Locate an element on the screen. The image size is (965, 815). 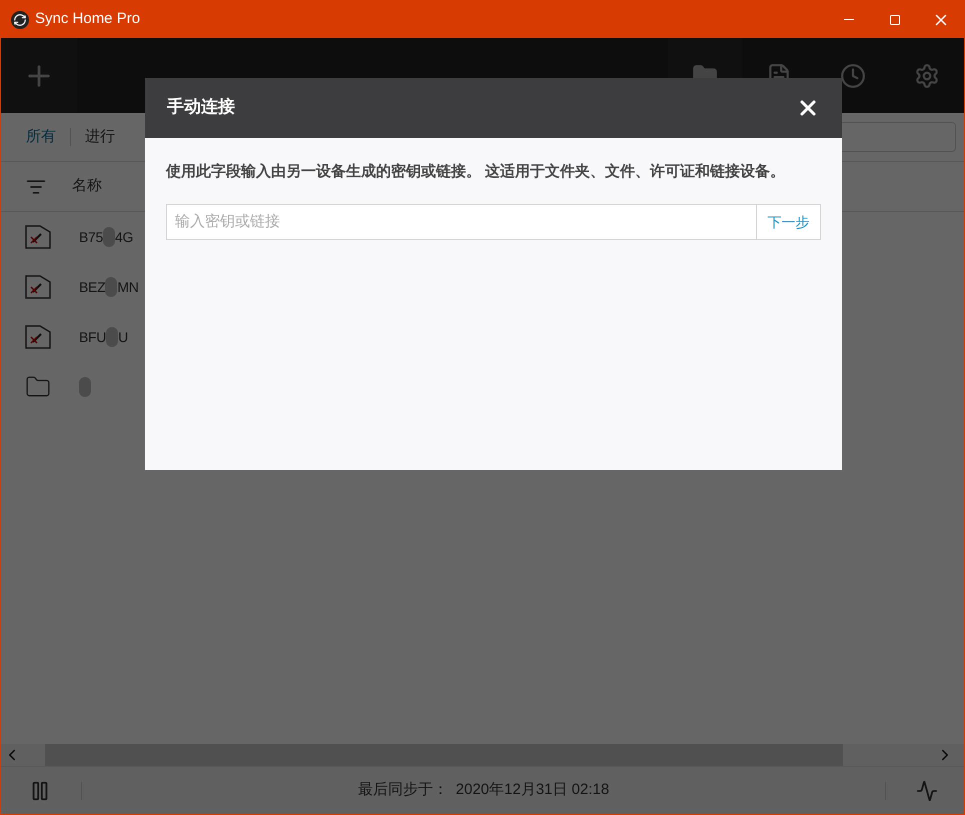
item-name: BFU is located at coordinates (92, 337).